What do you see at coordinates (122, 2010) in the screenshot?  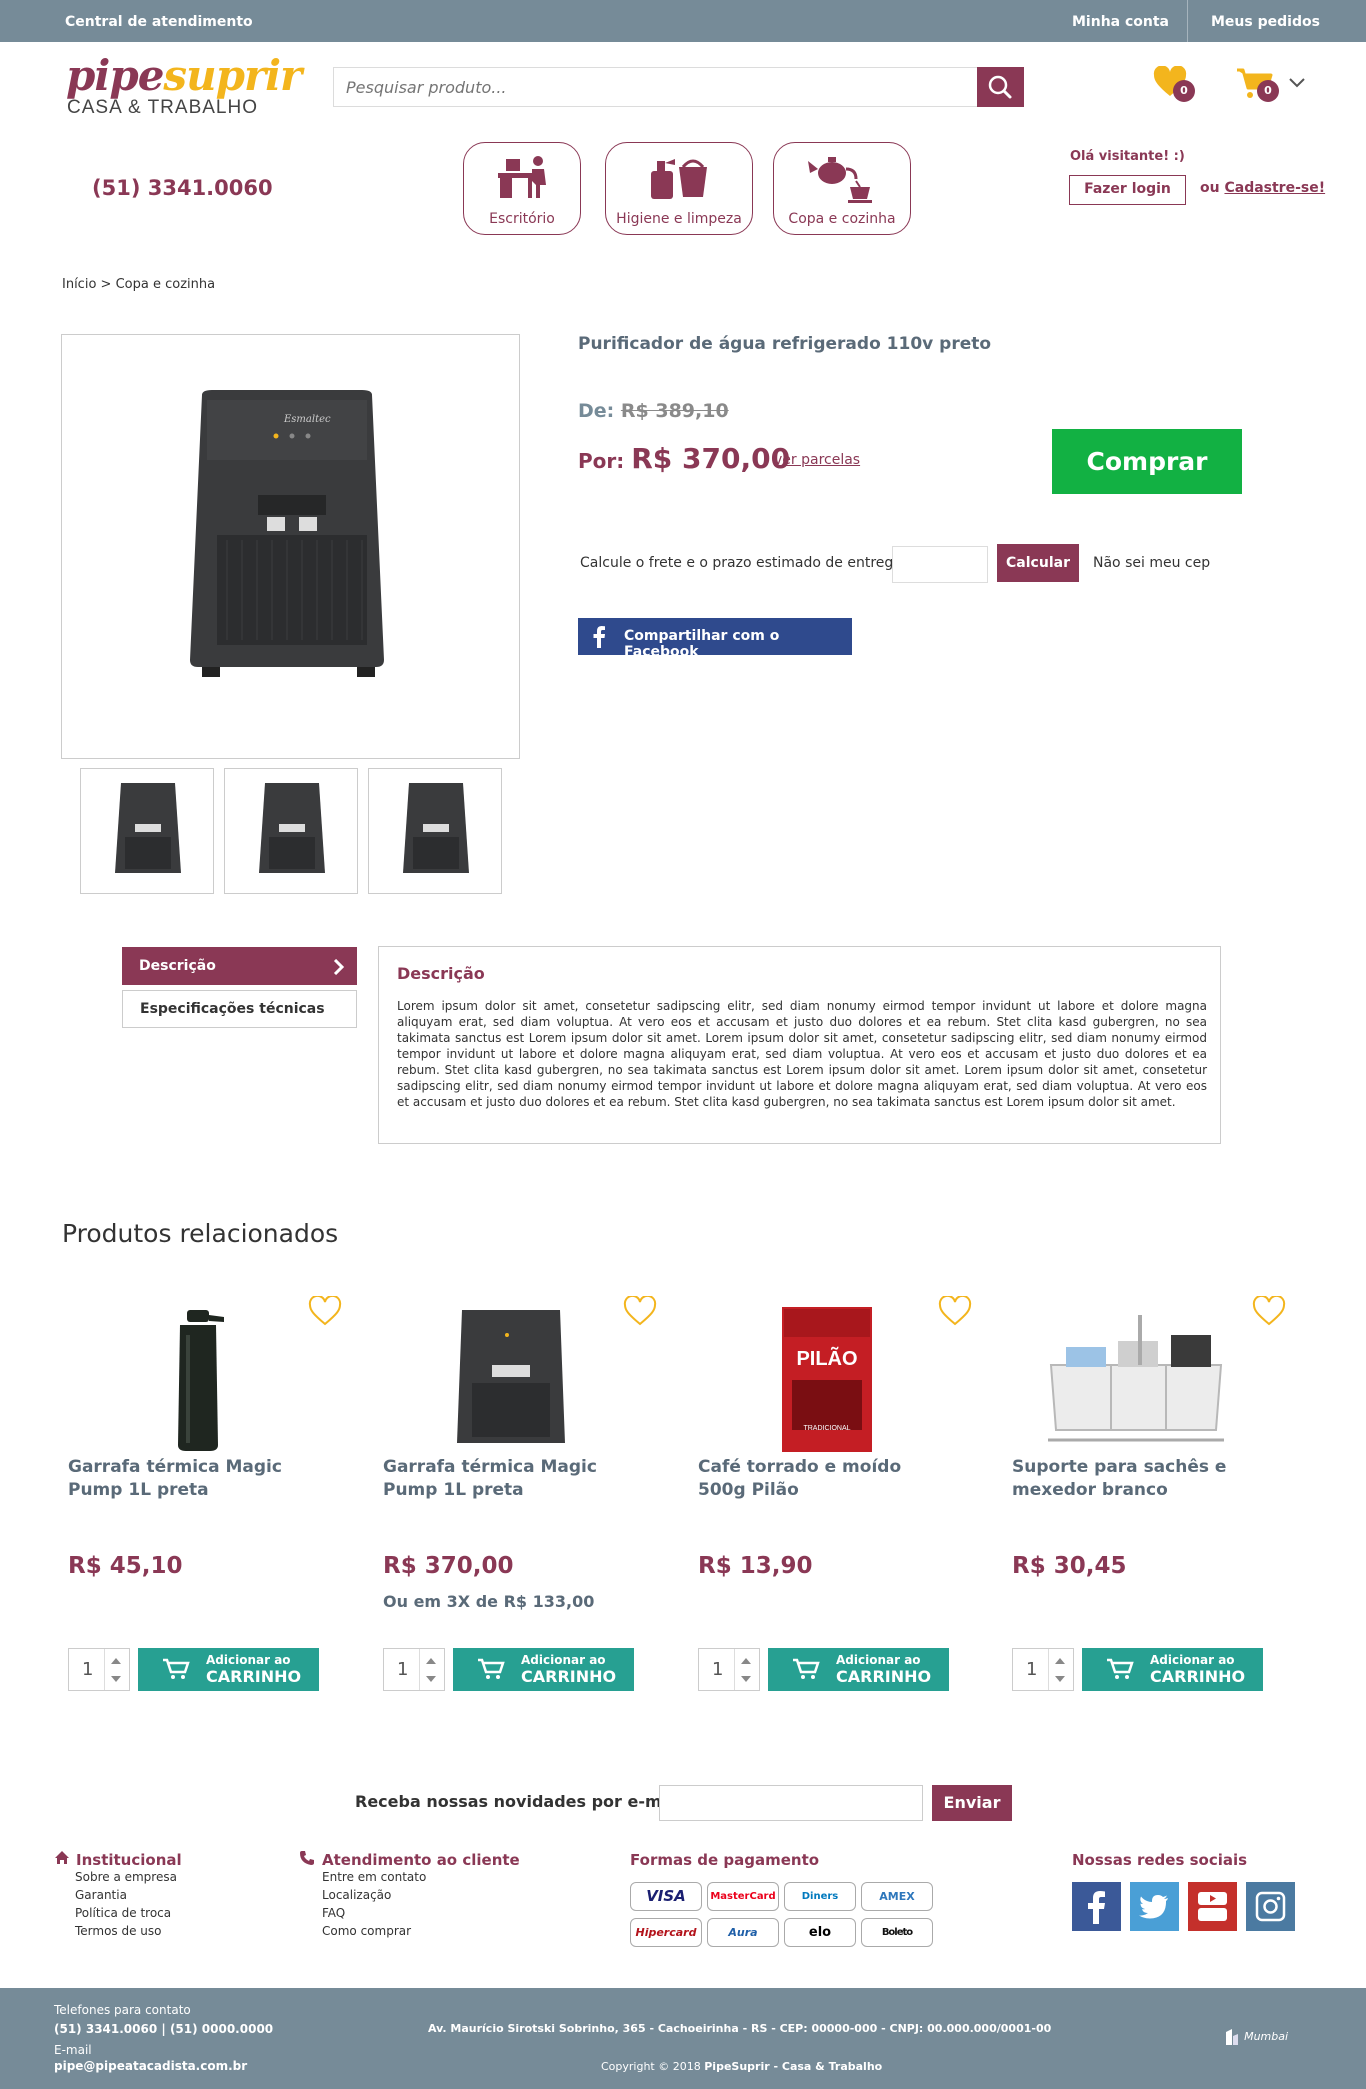 I see `contact-phones-label: Telefones para contato` at bounding box center [122, 2010].